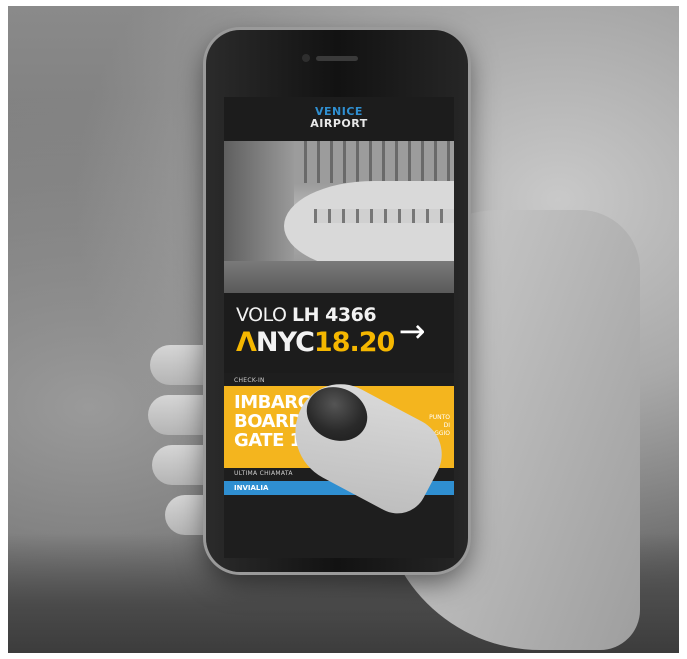  What do you see at coordinates (339, 277) in the screenshot?
I see `image-floor` at bounding box center [339, 277].